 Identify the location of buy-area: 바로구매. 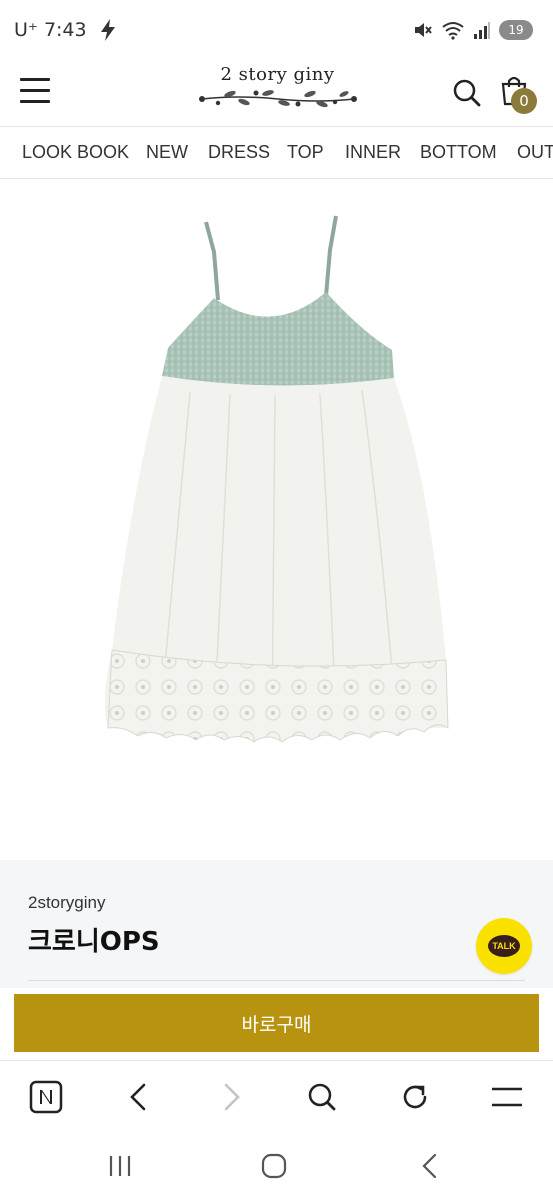
(276, 1024).